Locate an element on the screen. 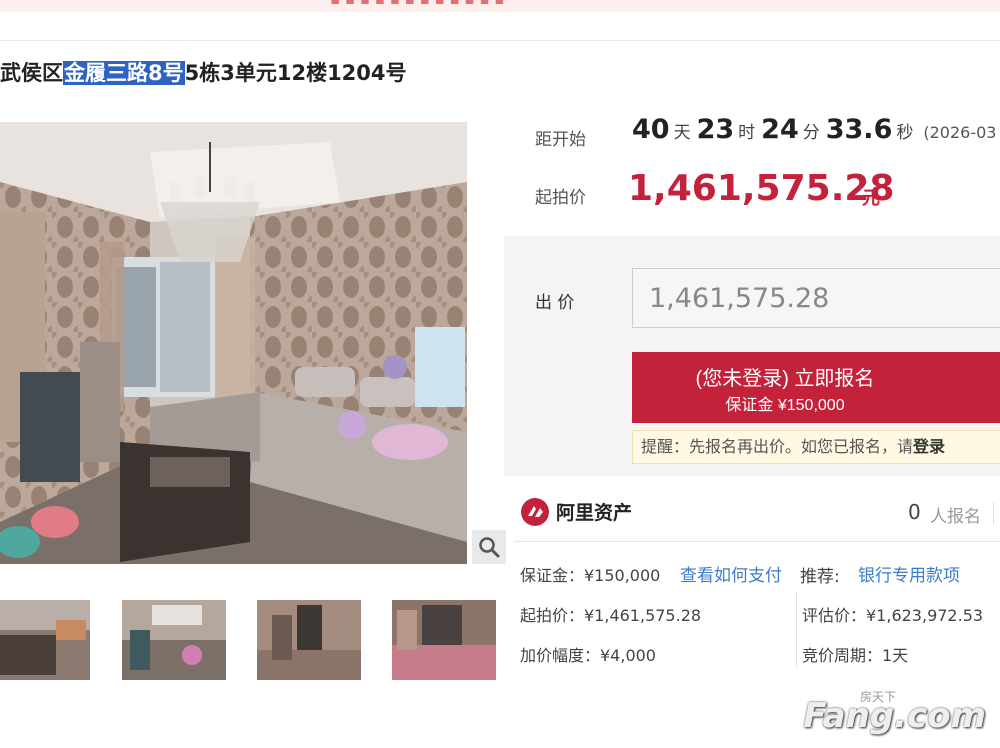 This screenshot has width=1000, height=748. countdown-label: 距开始 is located at coordinates (560, 140).